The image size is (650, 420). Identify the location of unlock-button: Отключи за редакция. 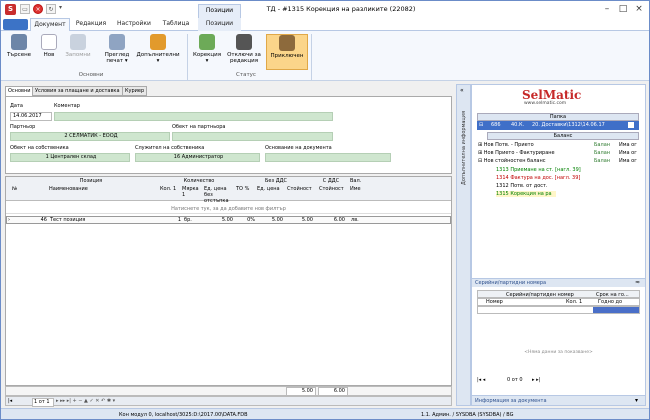
(244, 52).